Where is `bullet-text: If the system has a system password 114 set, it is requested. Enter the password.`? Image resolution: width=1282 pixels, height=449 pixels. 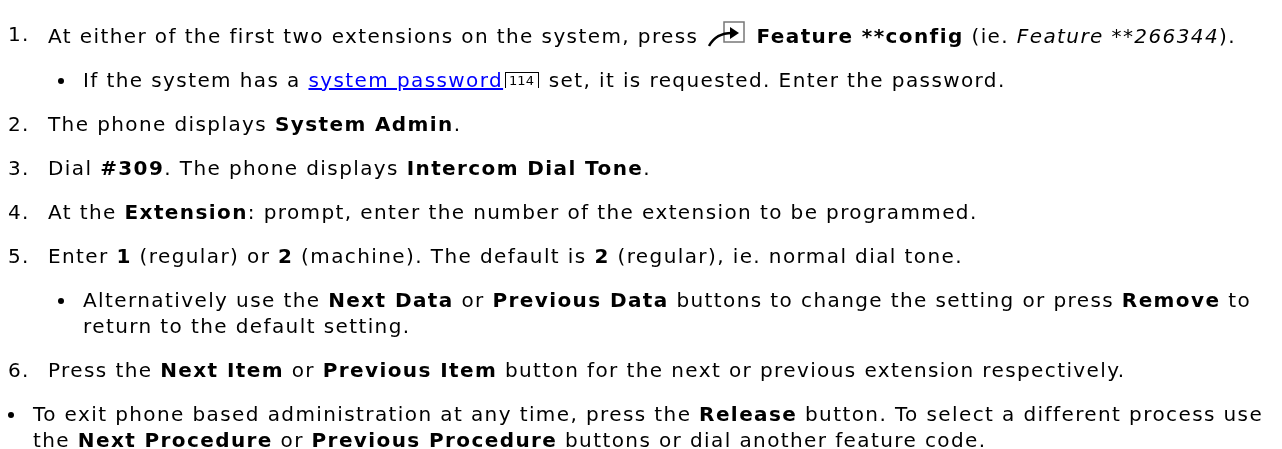
bullet-text: If the system has a system password 114 set, it is requested. Enter the password. is located at coordinates (545, 80).